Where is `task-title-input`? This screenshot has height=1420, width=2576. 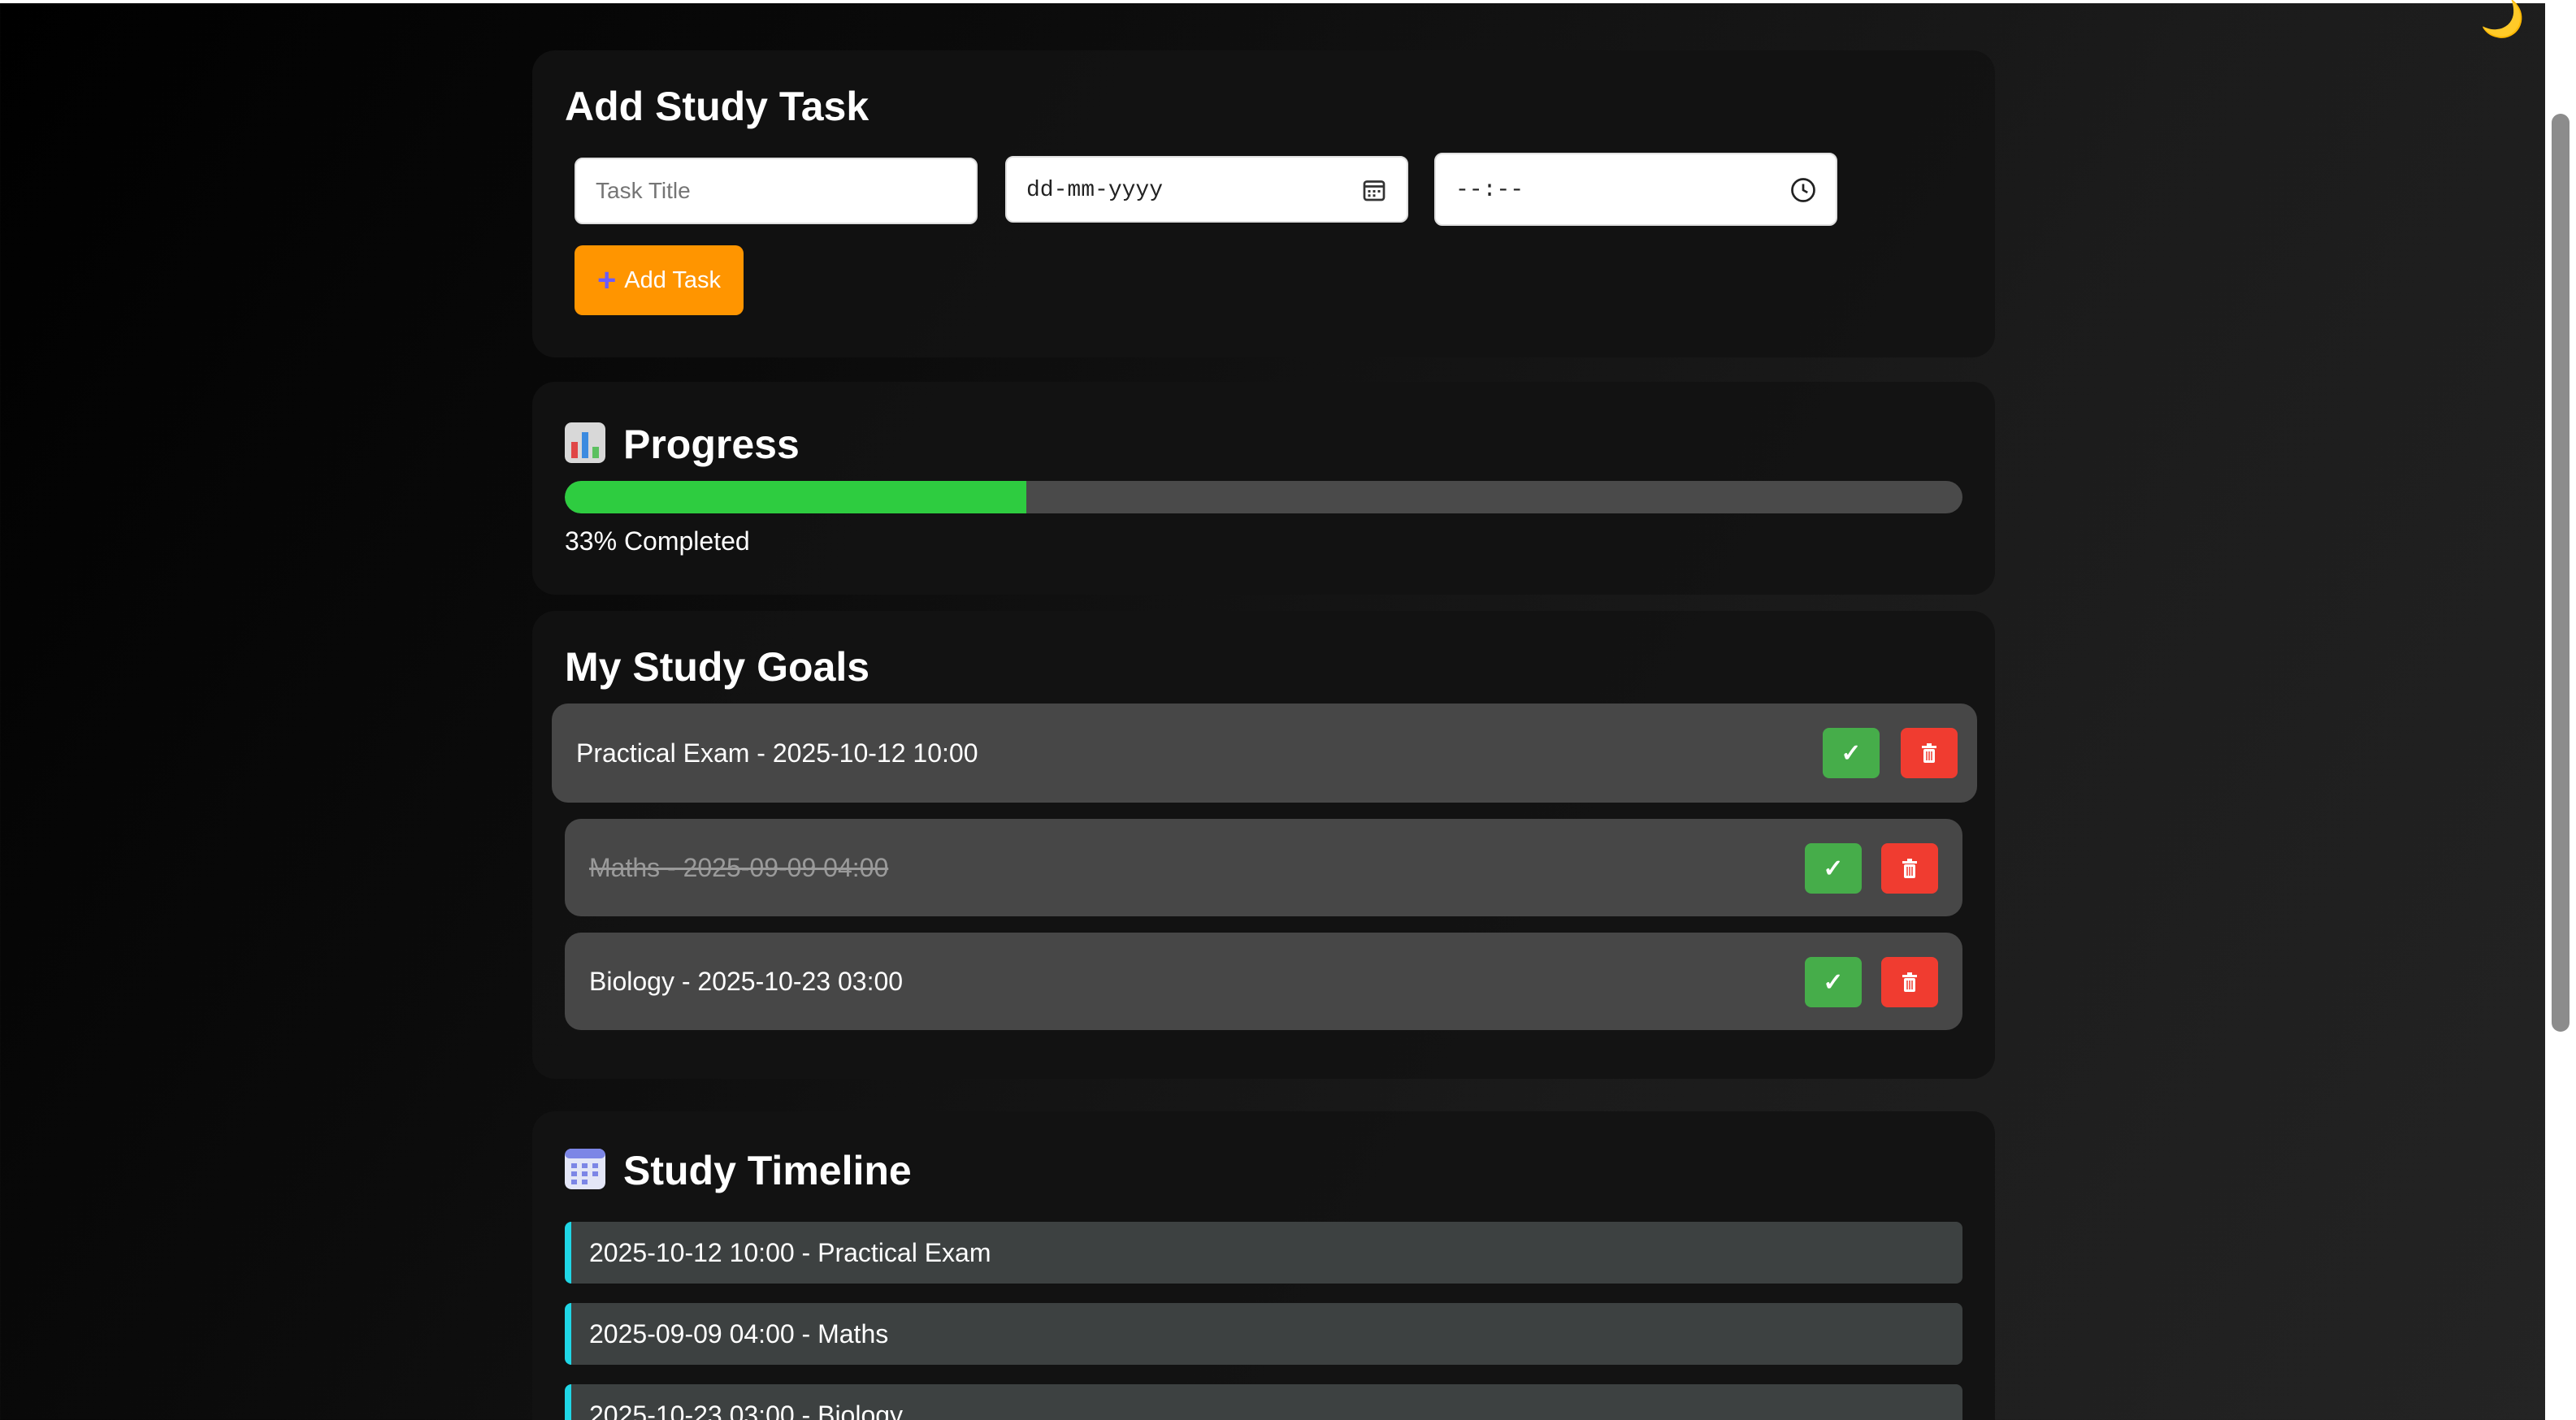 task-title-input is located at coordinates (776, 191).